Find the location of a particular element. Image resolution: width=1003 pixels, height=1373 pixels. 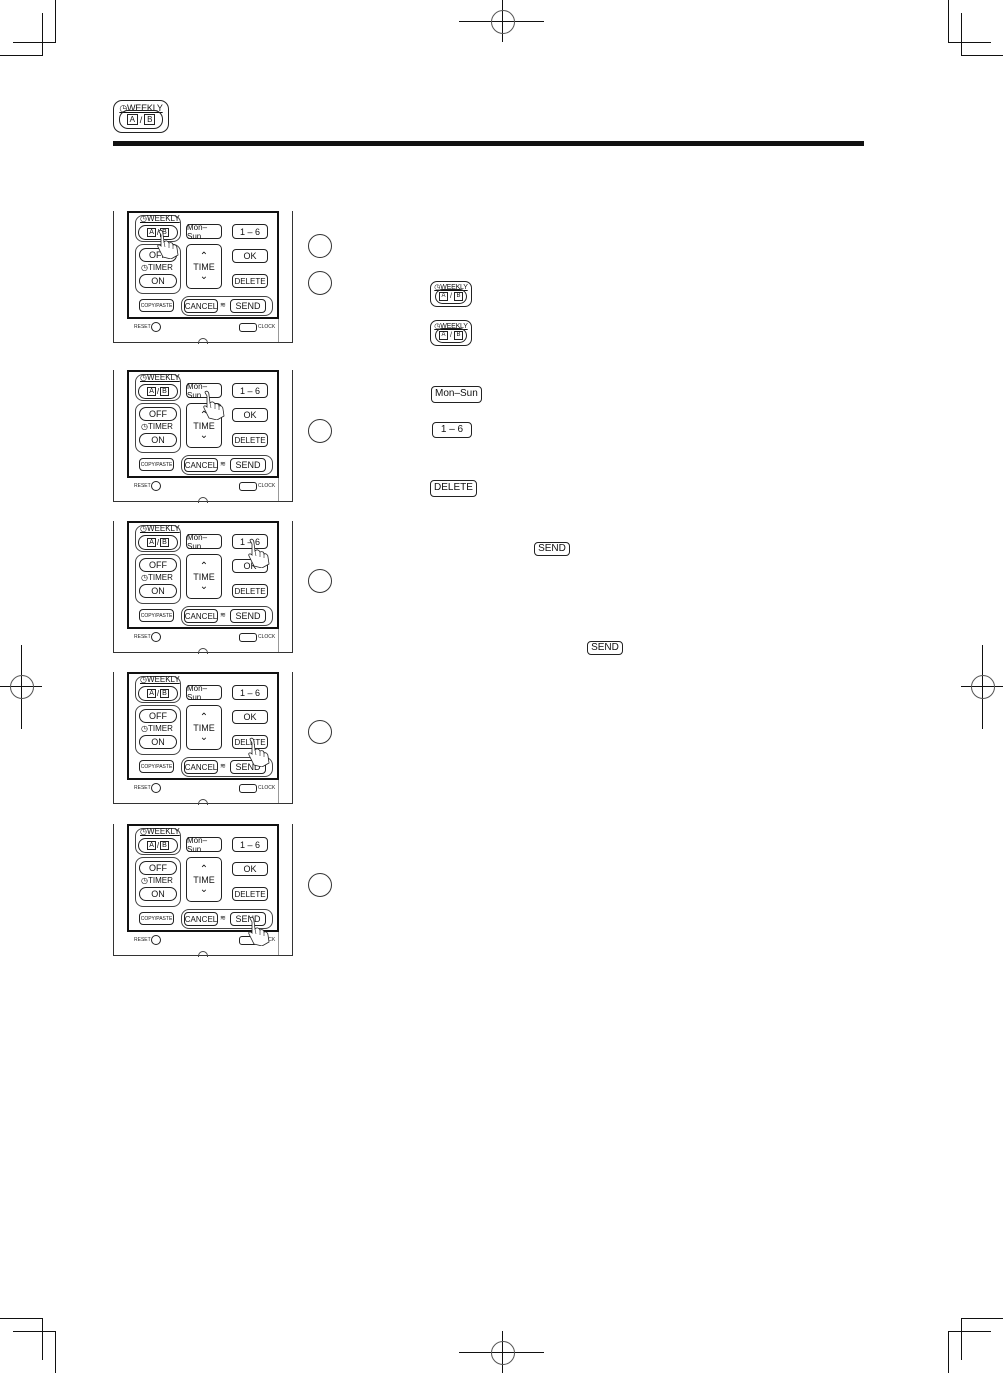

timer-label: ◷TIMER is located at coordinates (157, 426).